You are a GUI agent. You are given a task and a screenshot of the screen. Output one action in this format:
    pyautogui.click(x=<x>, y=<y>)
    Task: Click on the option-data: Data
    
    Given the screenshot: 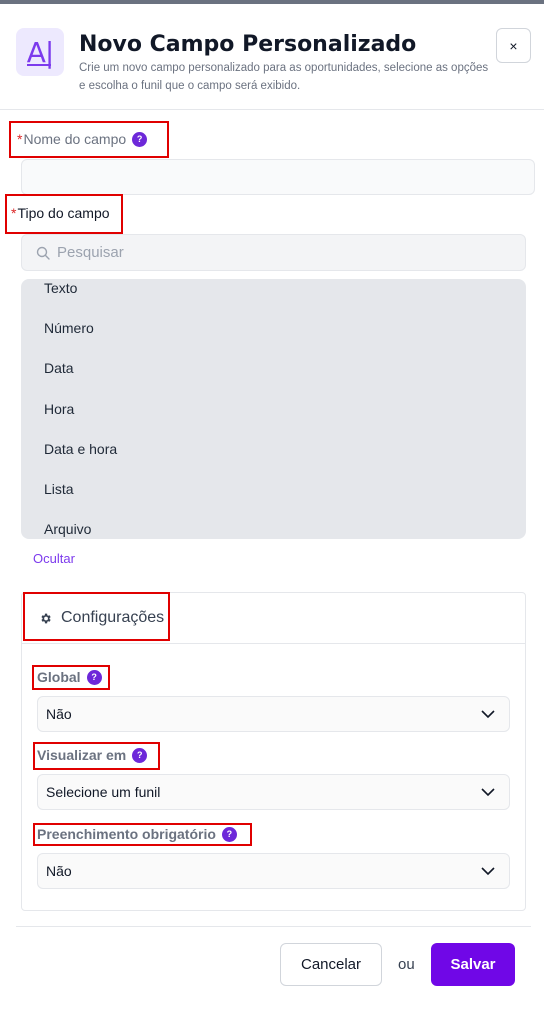 What is the action you would take?
    pyautogui.click(x=59, y=368)
    